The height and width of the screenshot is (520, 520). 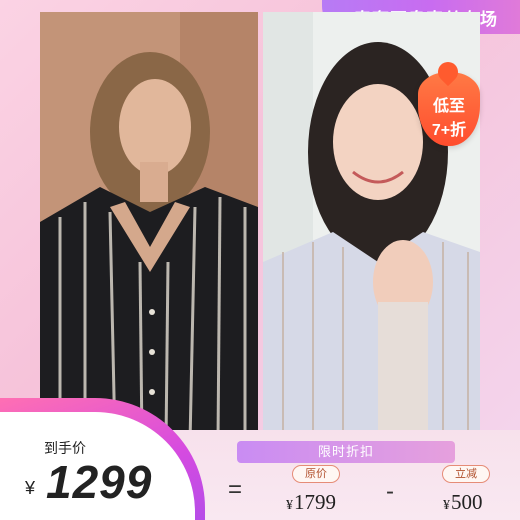 I want to click on reduction-price: ¥500, so click(x=463, y=502).